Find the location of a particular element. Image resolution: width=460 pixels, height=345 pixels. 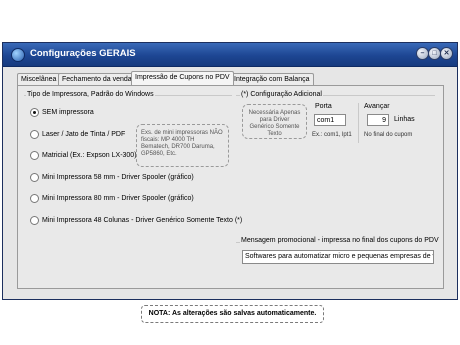

app-icon is located at coordinates (18, 55).